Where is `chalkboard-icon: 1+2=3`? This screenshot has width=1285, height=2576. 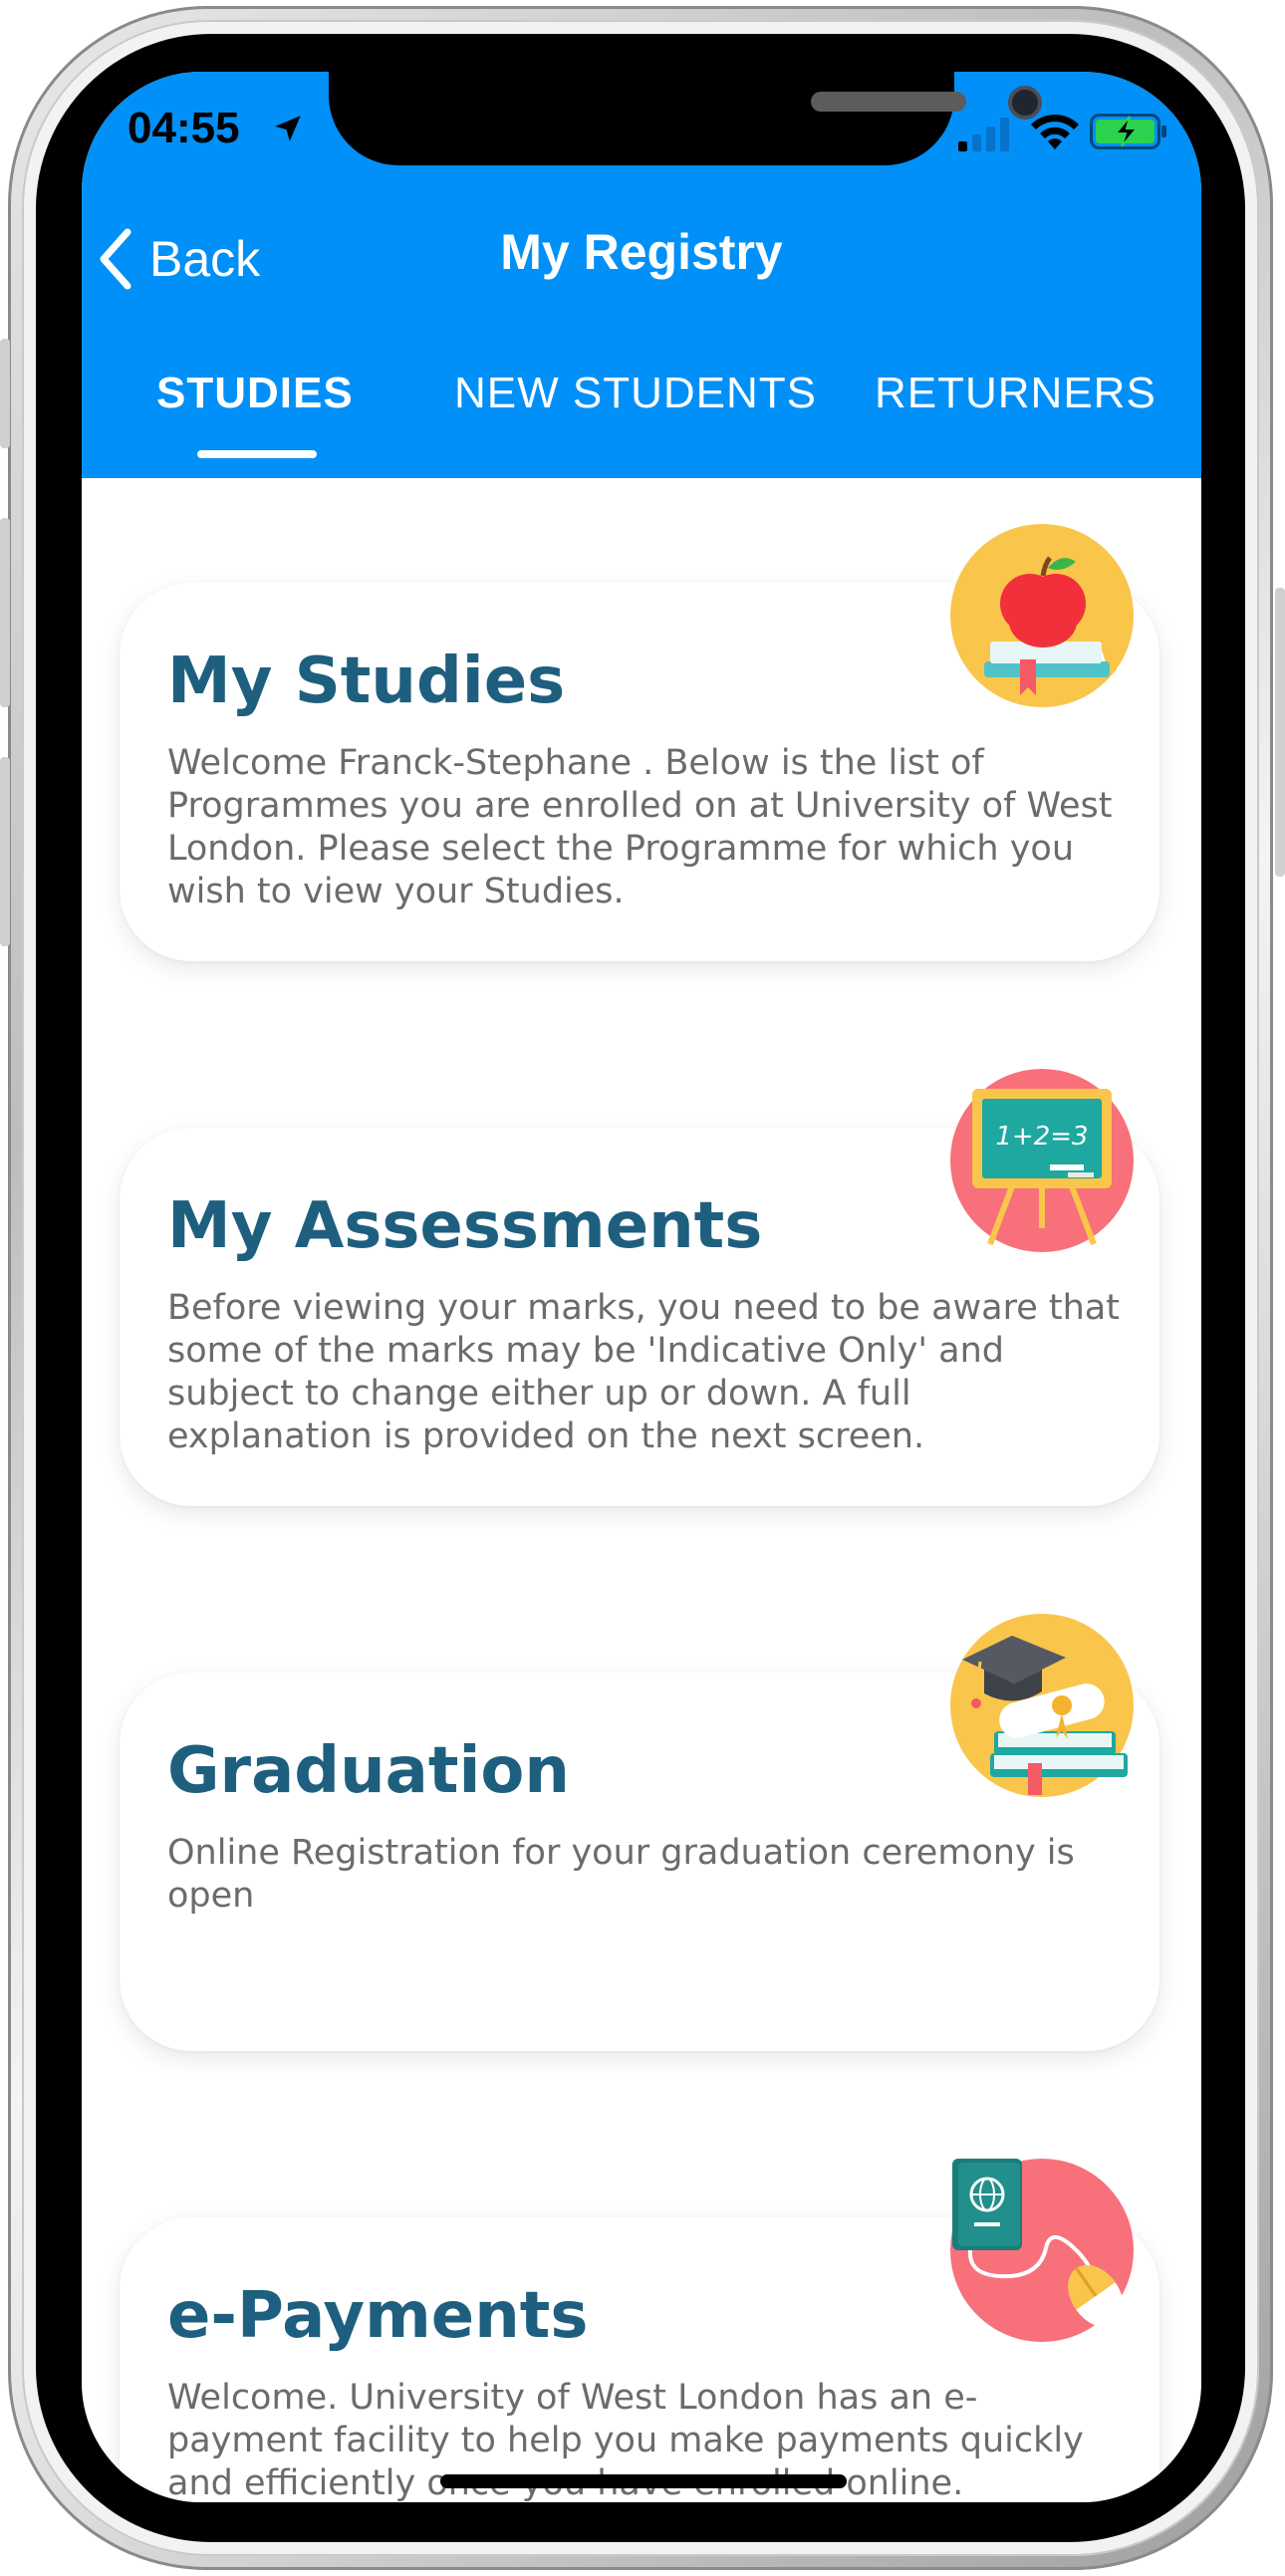 chalkboard-icon: 1+2=3 is located at coordinates (1042, 1160).